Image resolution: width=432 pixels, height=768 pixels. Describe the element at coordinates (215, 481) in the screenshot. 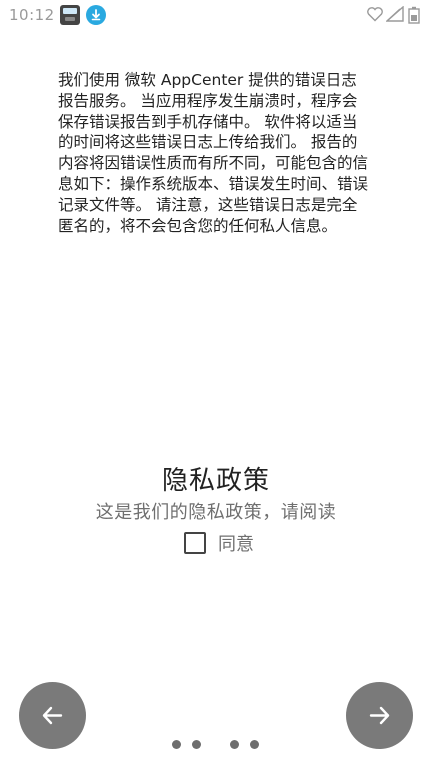

I see `page-title: 隐私政策` at that location.